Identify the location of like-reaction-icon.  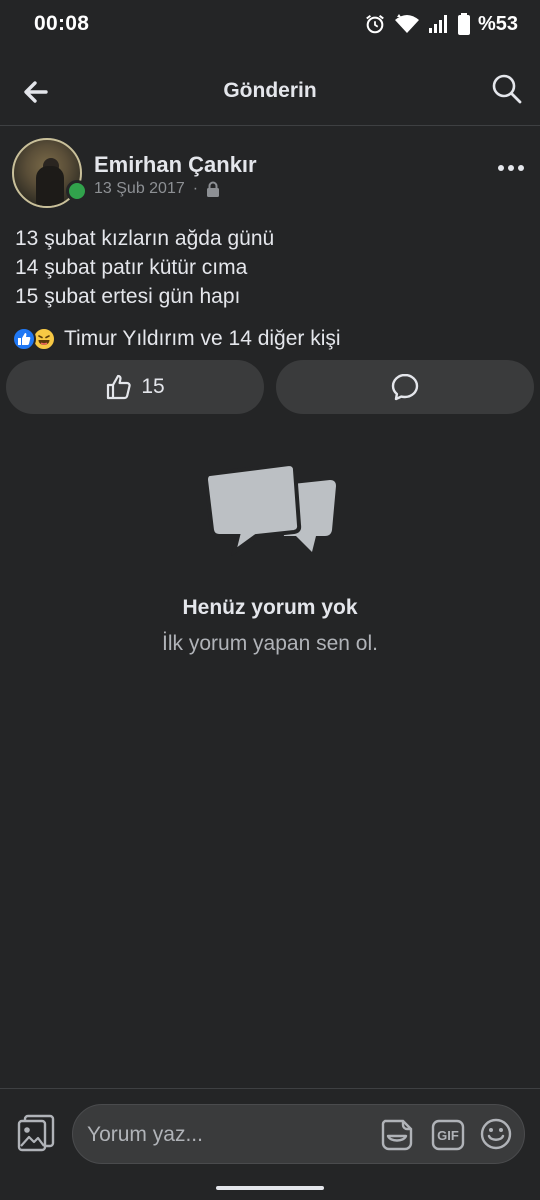
(24, 339).